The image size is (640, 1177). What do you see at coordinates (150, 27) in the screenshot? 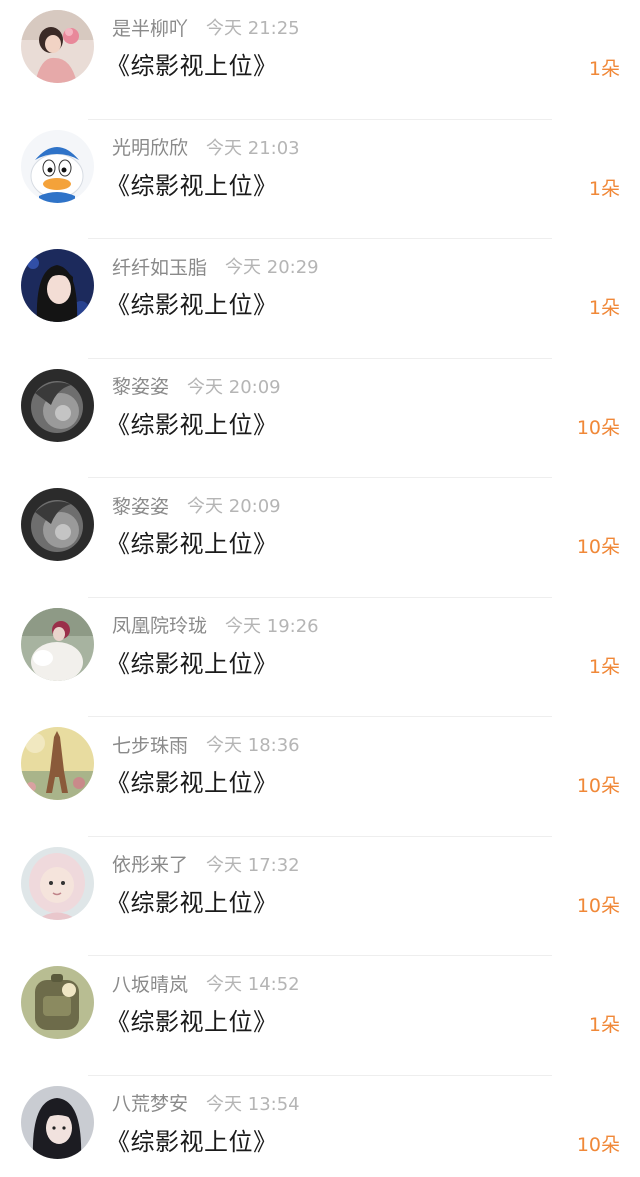
I see `user-name: 是半柳吖` at bounding box center [150, 27].